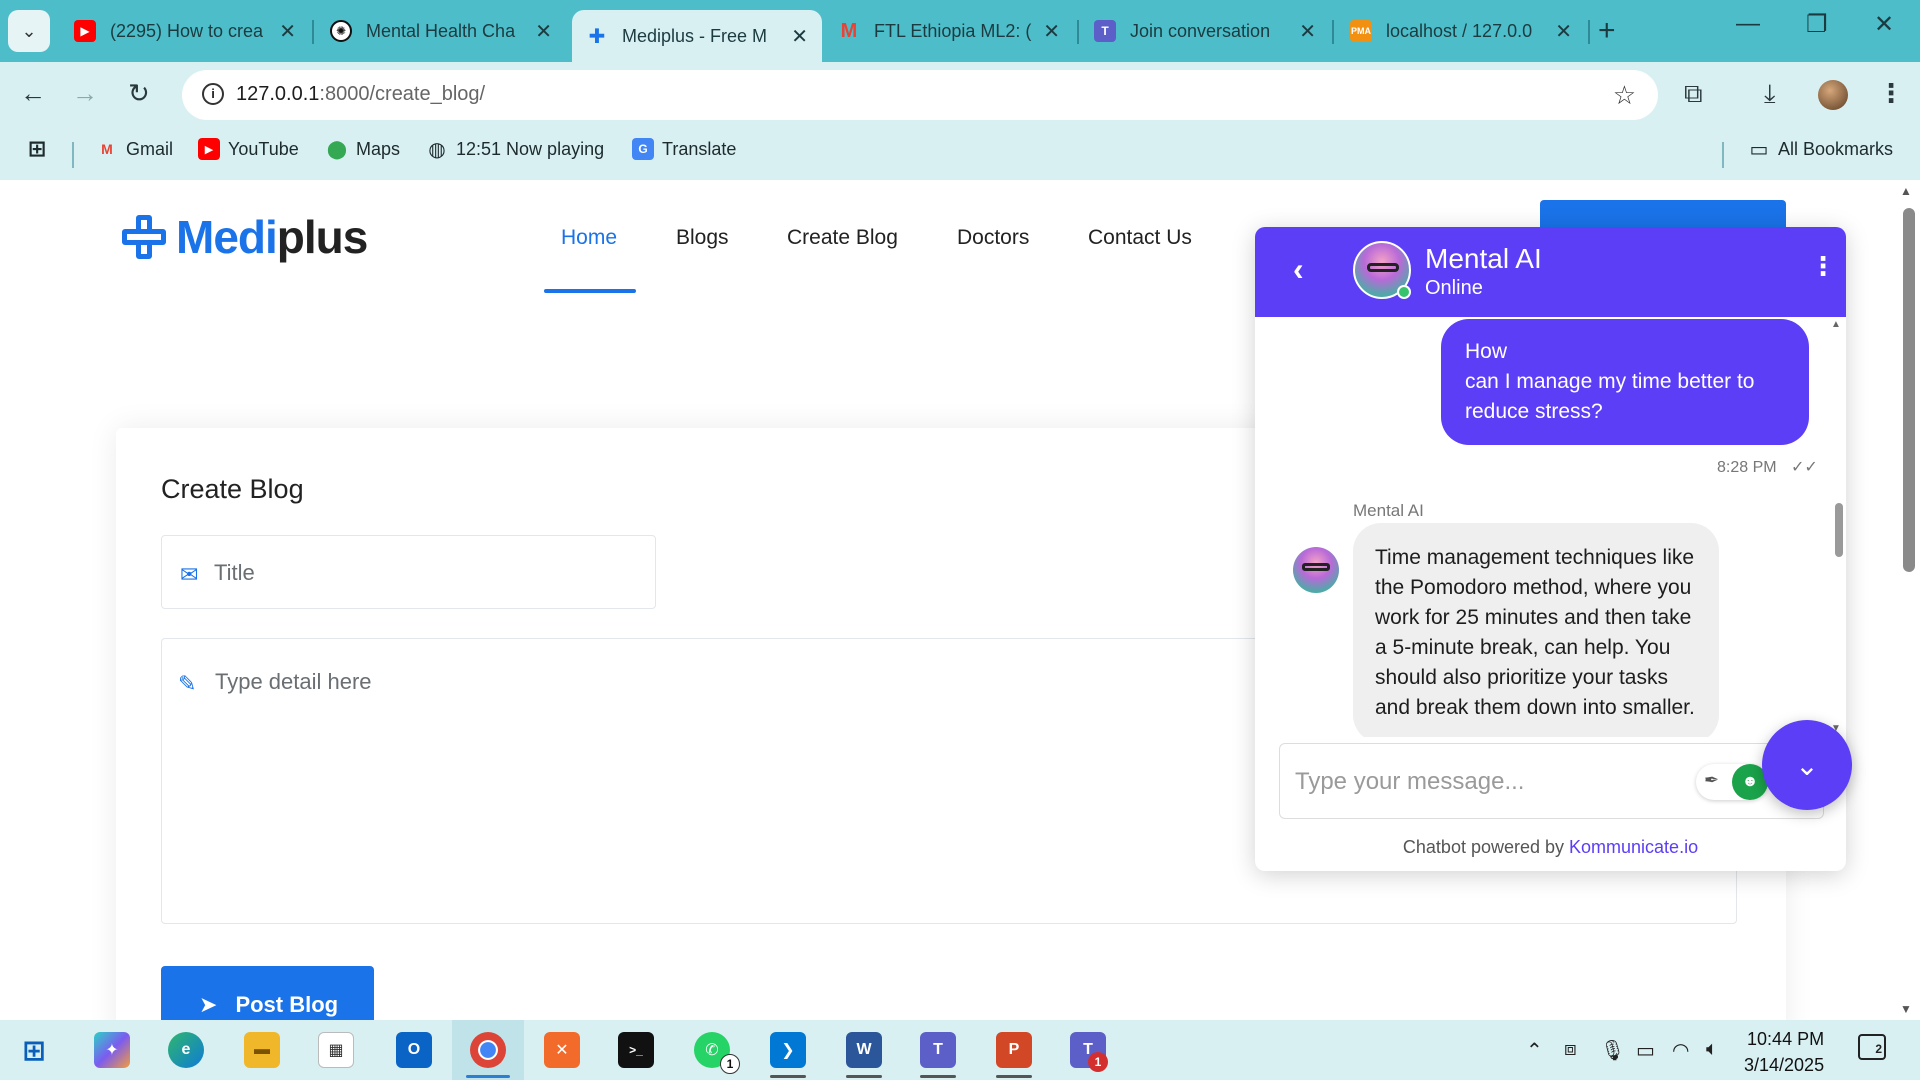  Describe the element at coordinates (590, 291) in the screenshot. I see `nav-active-indicator` at that location.